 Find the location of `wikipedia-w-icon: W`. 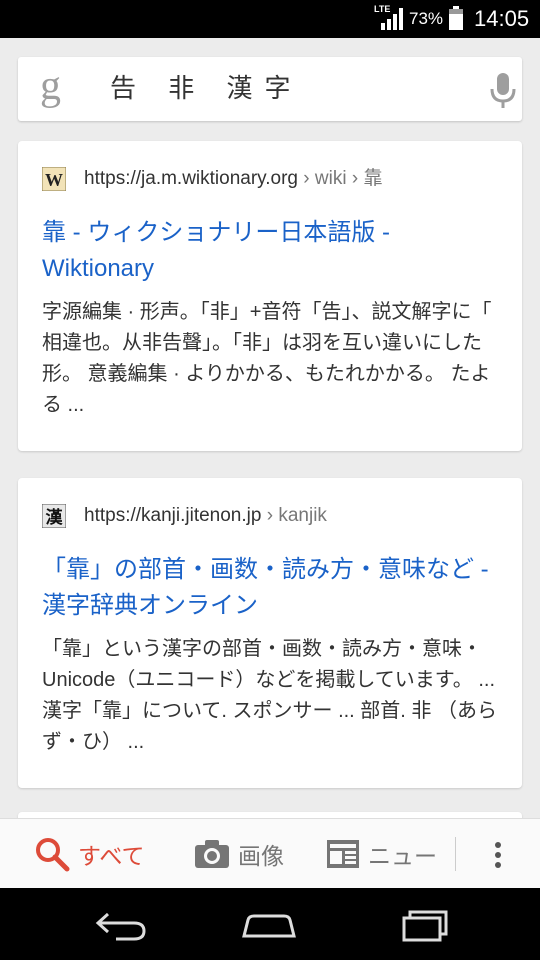

wikipedia-w-icon: W is located at coordinates (54, 179).